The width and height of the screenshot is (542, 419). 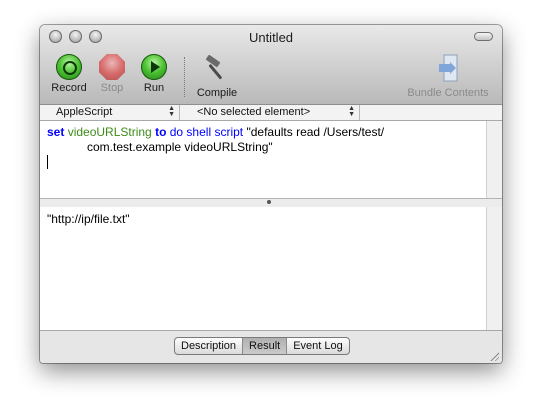 I want to click on toolbar-toggle-icon, so click(x=483, y=36).